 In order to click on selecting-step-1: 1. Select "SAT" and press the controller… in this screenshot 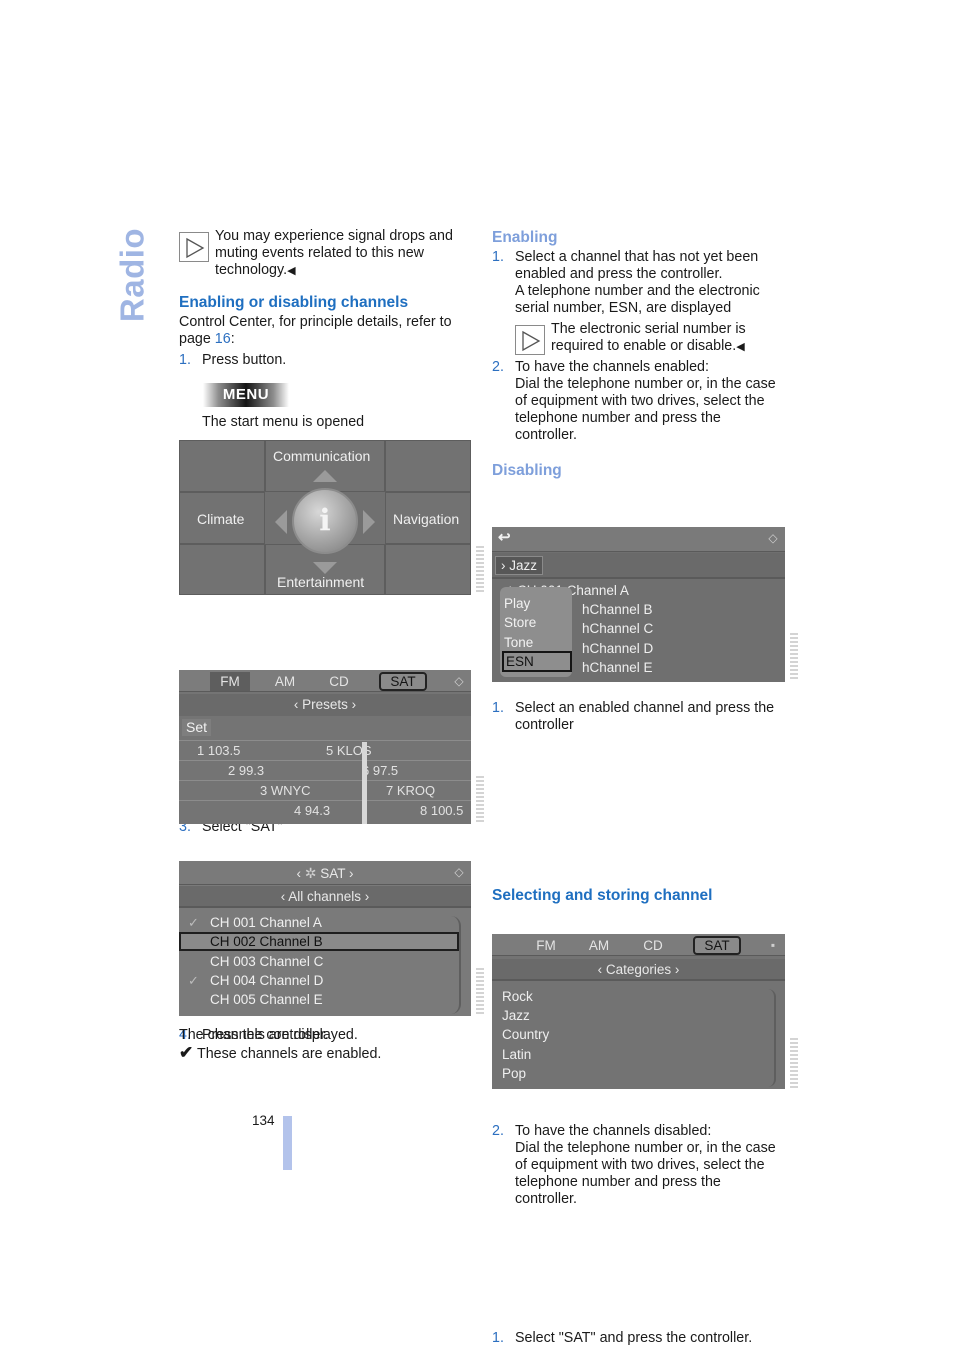, I will do `click(622, 1338)`.